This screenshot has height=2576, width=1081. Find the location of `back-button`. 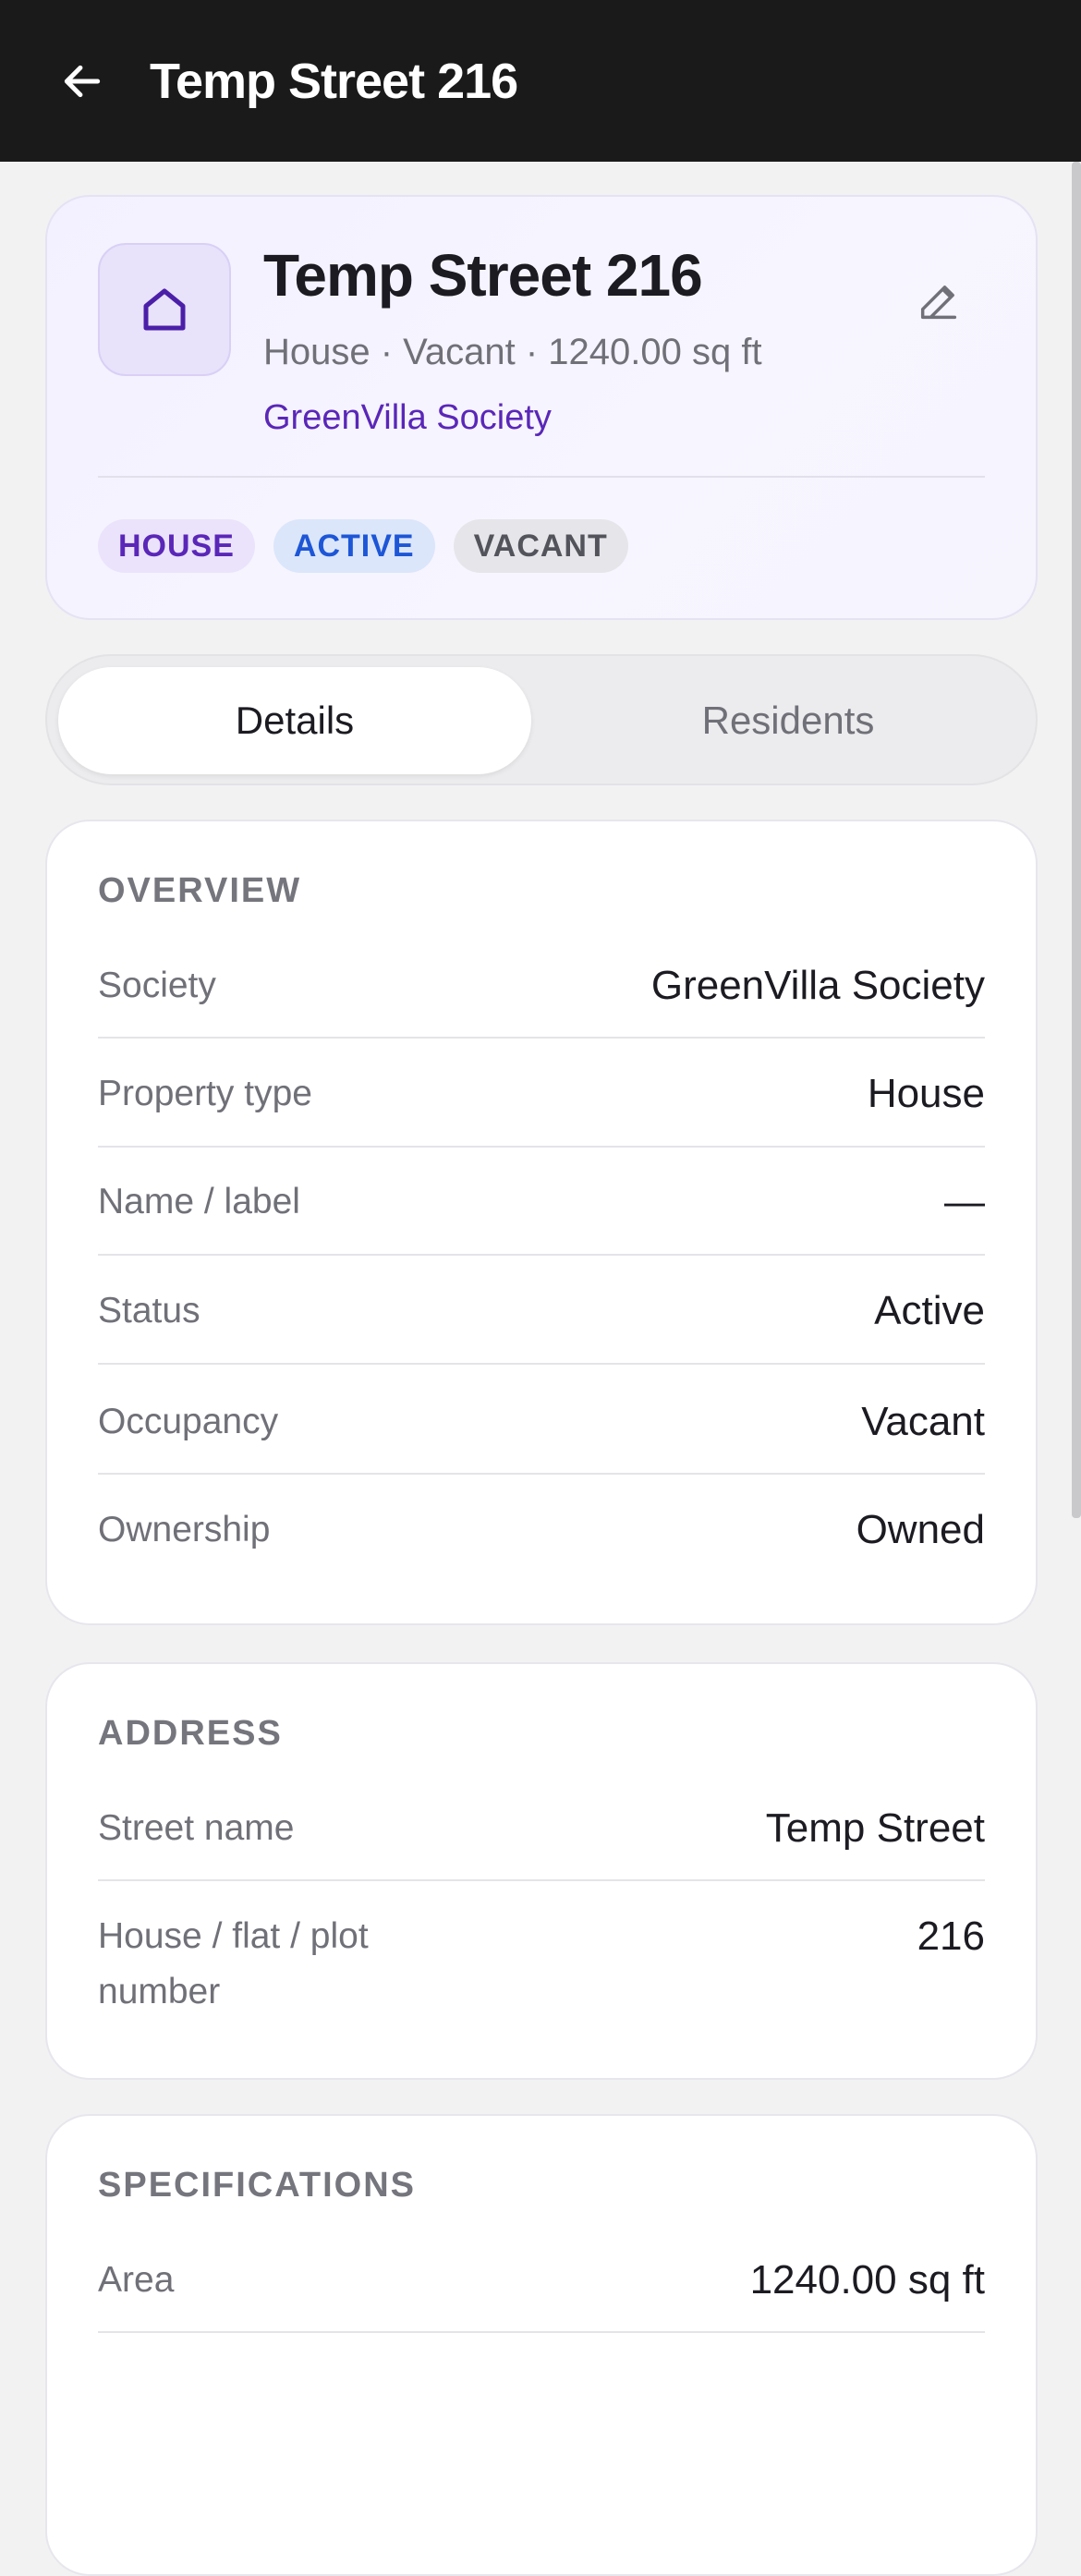

back-button is located at coordinates (82, 81).